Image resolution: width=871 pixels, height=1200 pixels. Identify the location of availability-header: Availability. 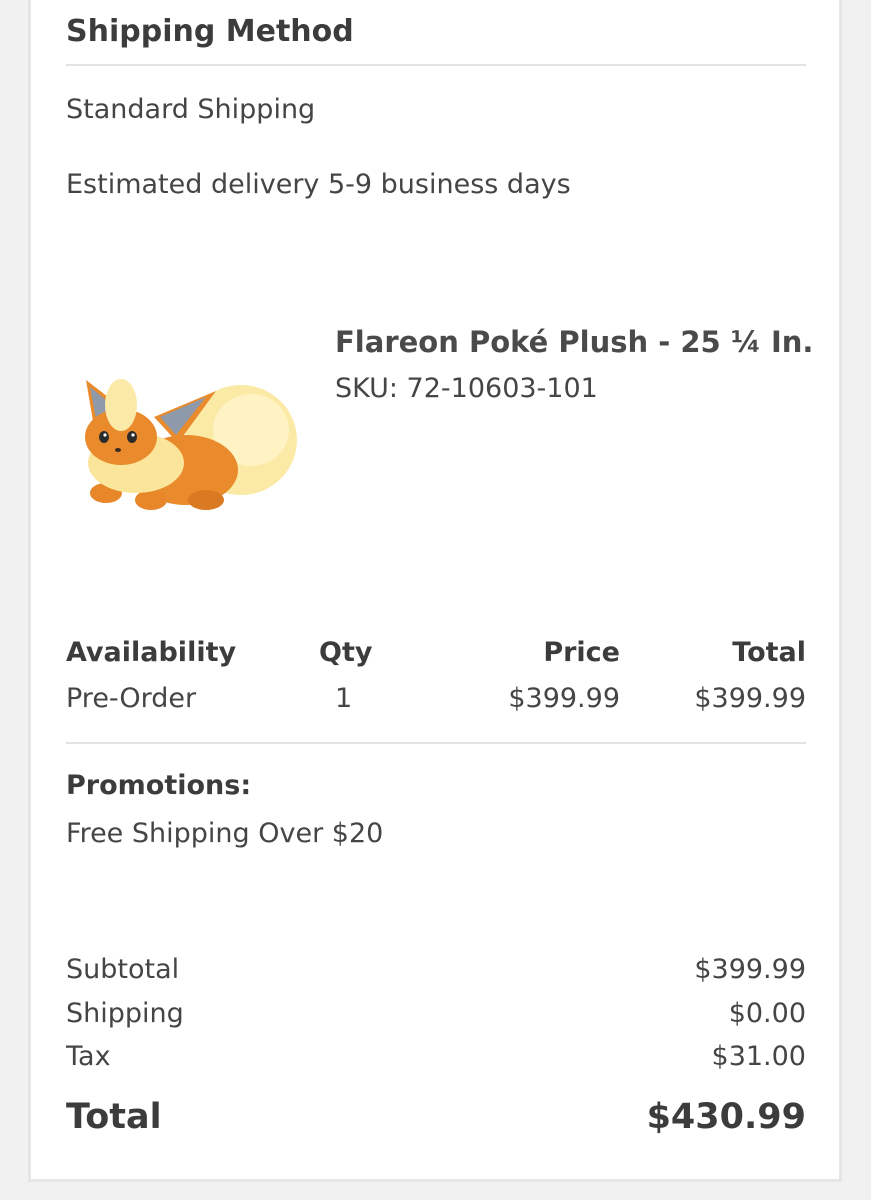
(151, 652).